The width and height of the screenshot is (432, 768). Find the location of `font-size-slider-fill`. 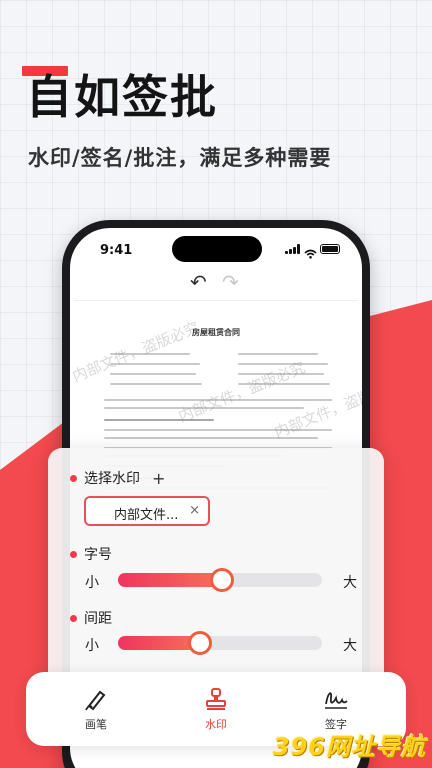

font-size-slider-fill is located at coordinates (170, 580).